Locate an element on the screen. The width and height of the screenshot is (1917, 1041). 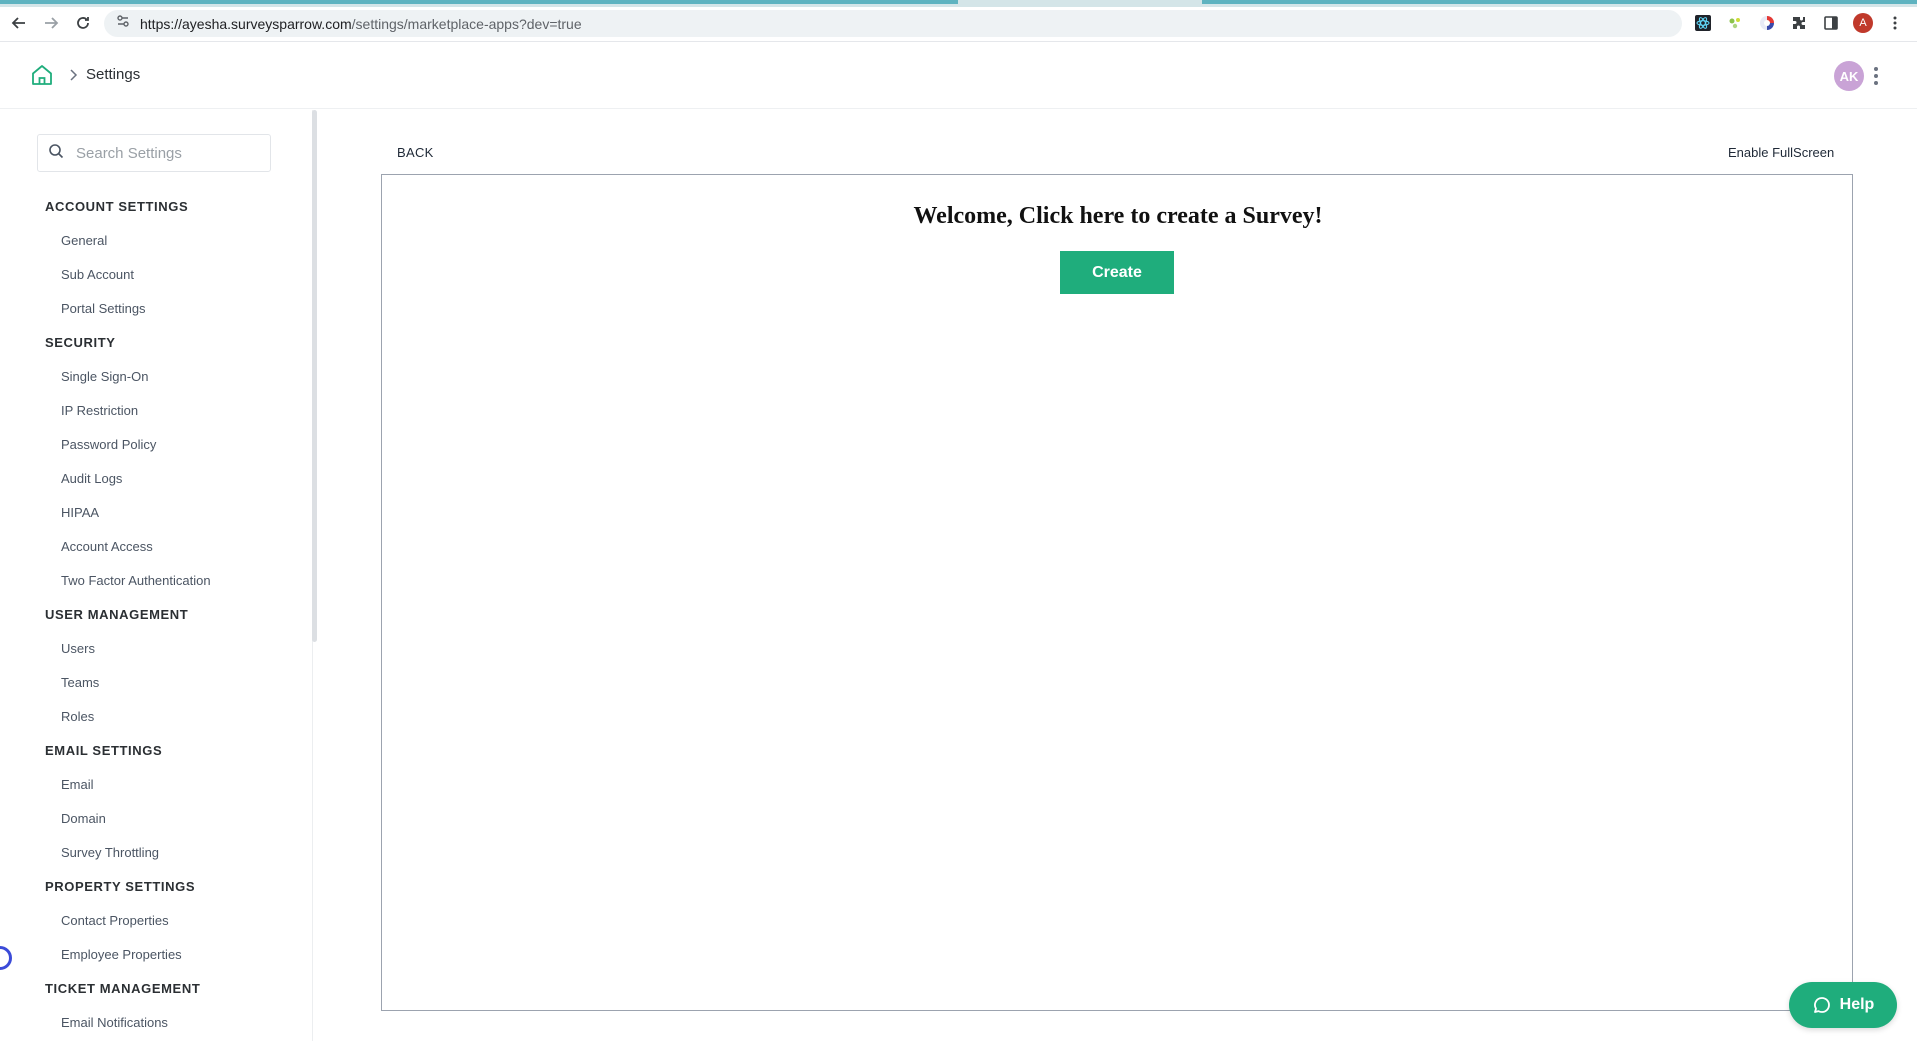
color-extension-icon is located at coordinates (1767, 23).